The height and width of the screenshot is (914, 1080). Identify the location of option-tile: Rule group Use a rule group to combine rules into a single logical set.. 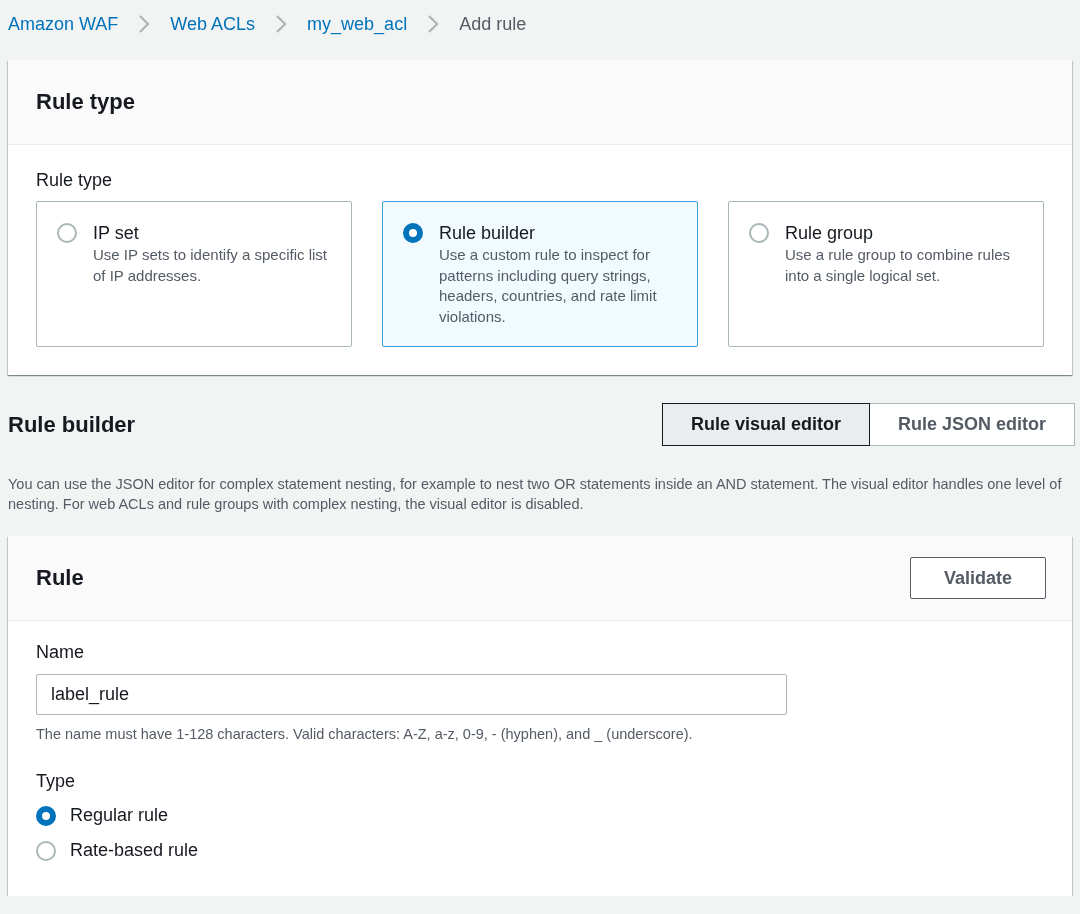
(886, 274).